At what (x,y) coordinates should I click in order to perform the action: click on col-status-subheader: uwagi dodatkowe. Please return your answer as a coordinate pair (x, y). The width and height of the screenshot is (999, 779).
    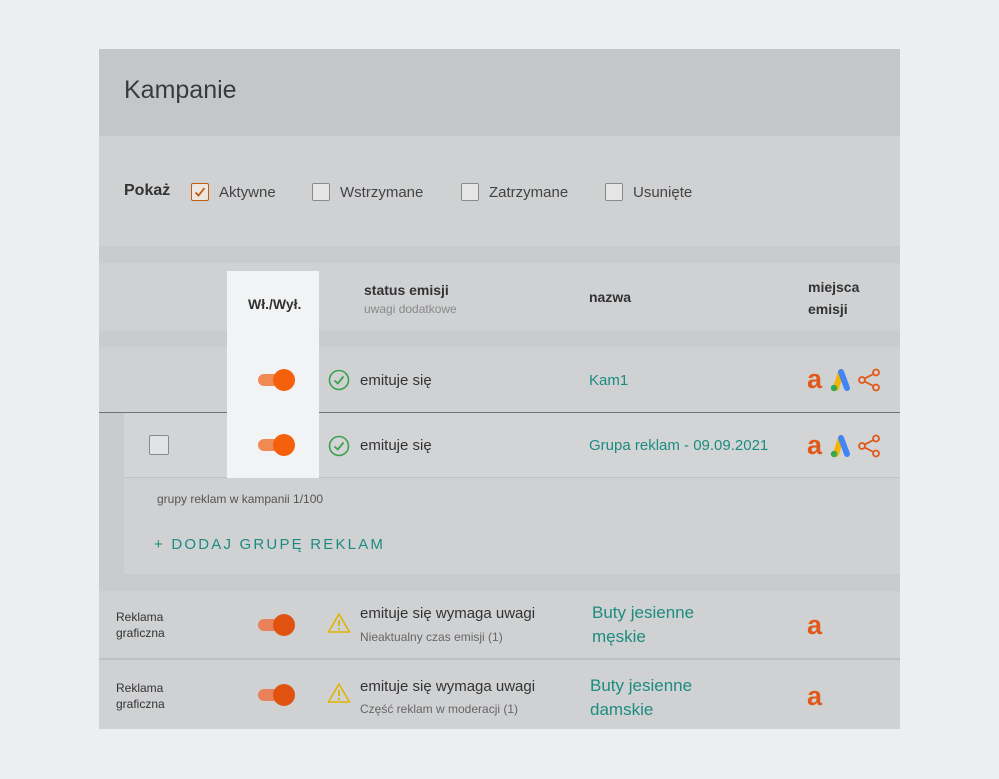
    Looking at the image, I should click on (410, 309).